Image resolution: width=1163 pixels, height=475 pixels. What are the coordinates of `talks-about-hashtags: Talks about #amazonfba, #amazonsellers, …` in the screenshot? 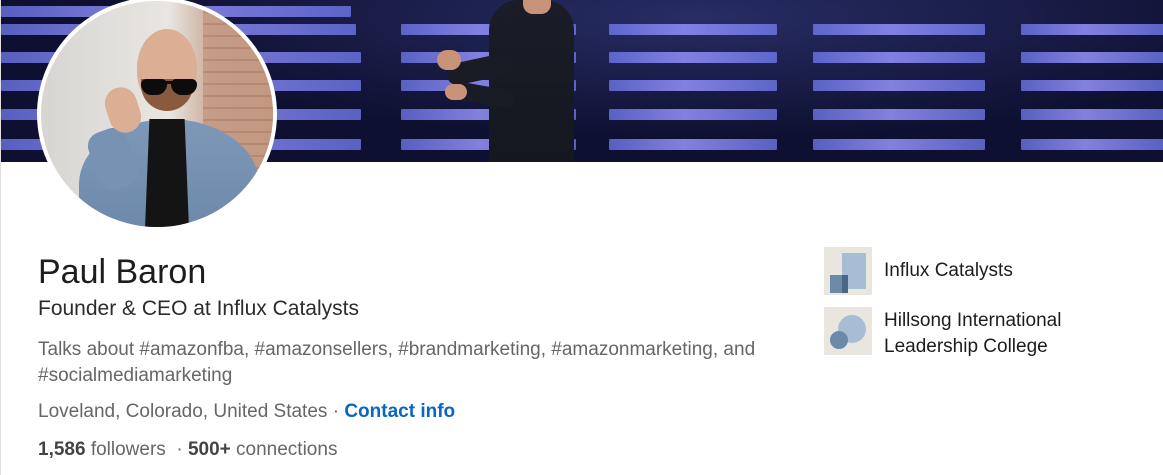 It's located at (397, 362).